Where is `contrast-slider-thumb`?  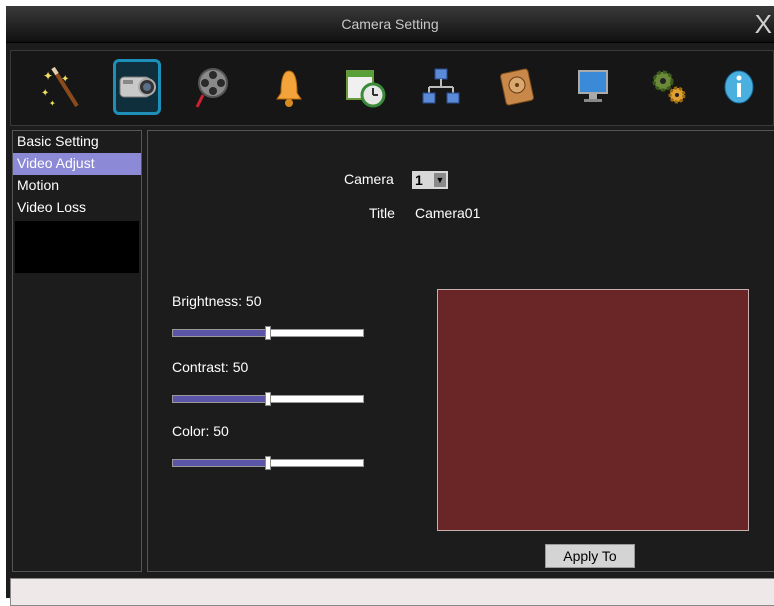
contrast-slider-thumb is located at coordinates (268, 399).